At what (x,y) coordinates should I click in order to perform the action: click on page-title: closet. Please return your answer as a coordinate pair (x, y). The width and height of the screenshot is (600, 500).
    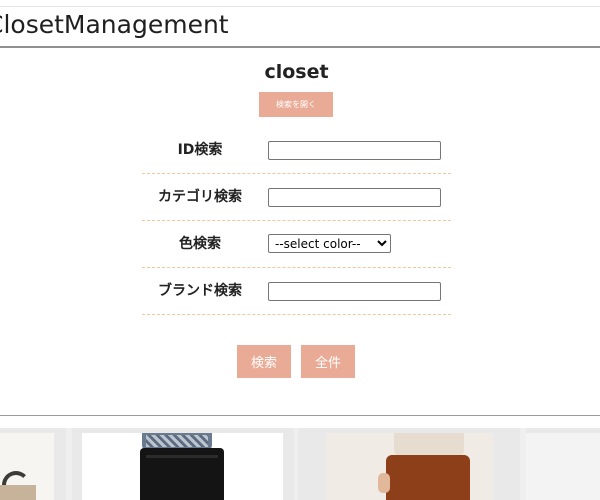
    Looking at the image, I should click on (296, 72).